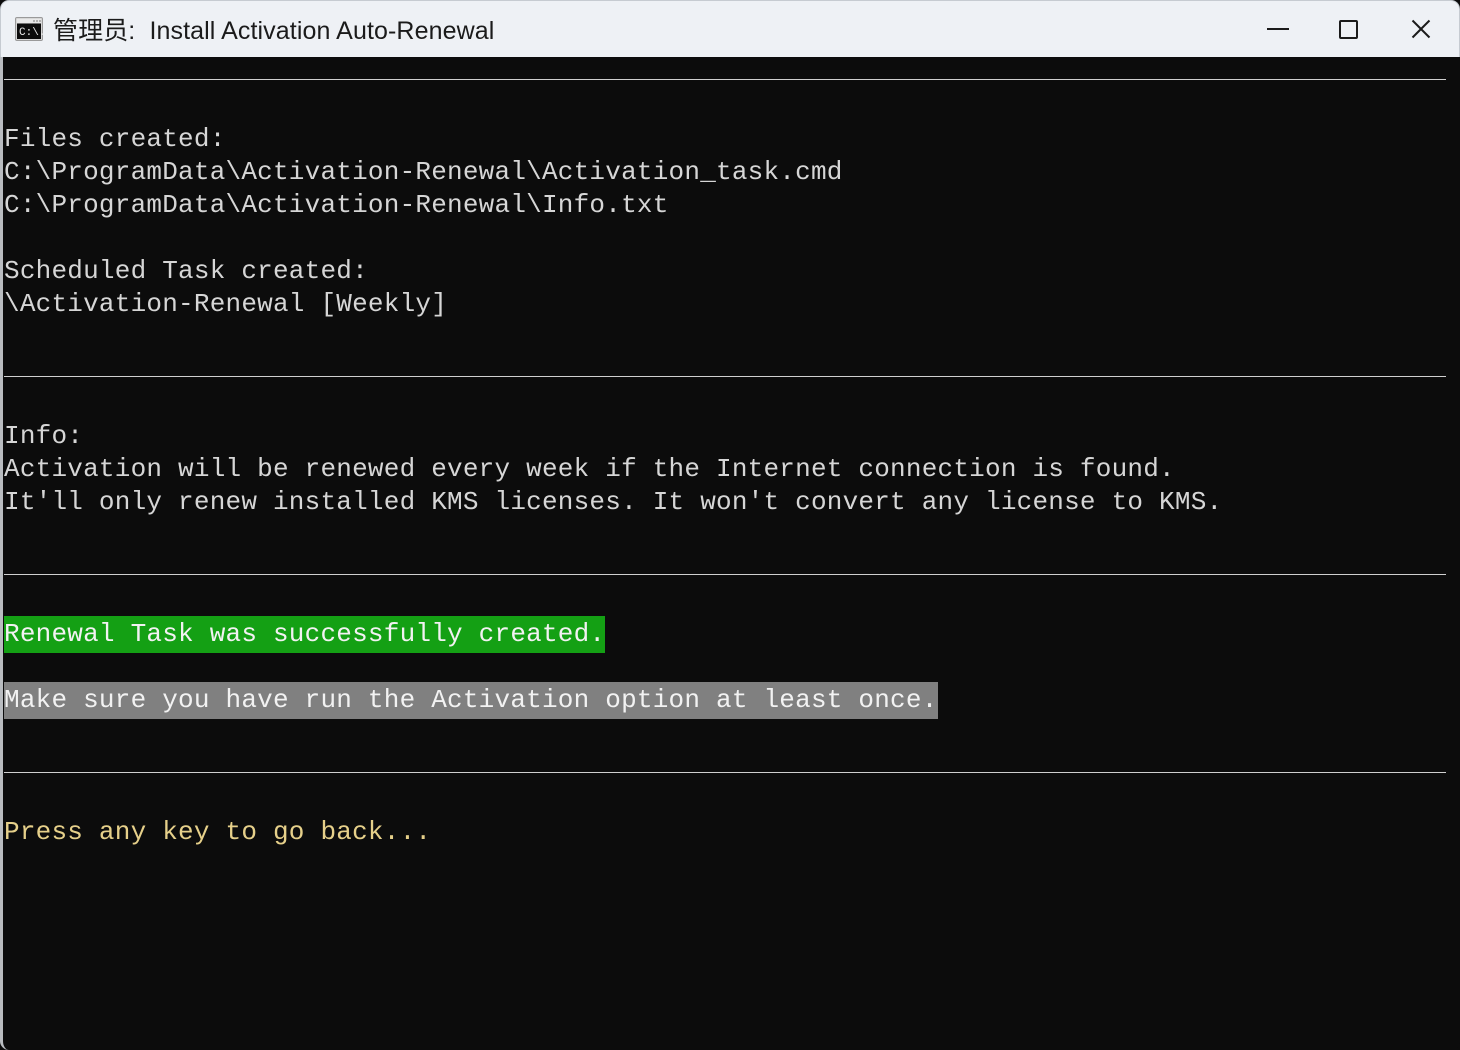  I want to click on minimize-icon, so click(1278, 29).